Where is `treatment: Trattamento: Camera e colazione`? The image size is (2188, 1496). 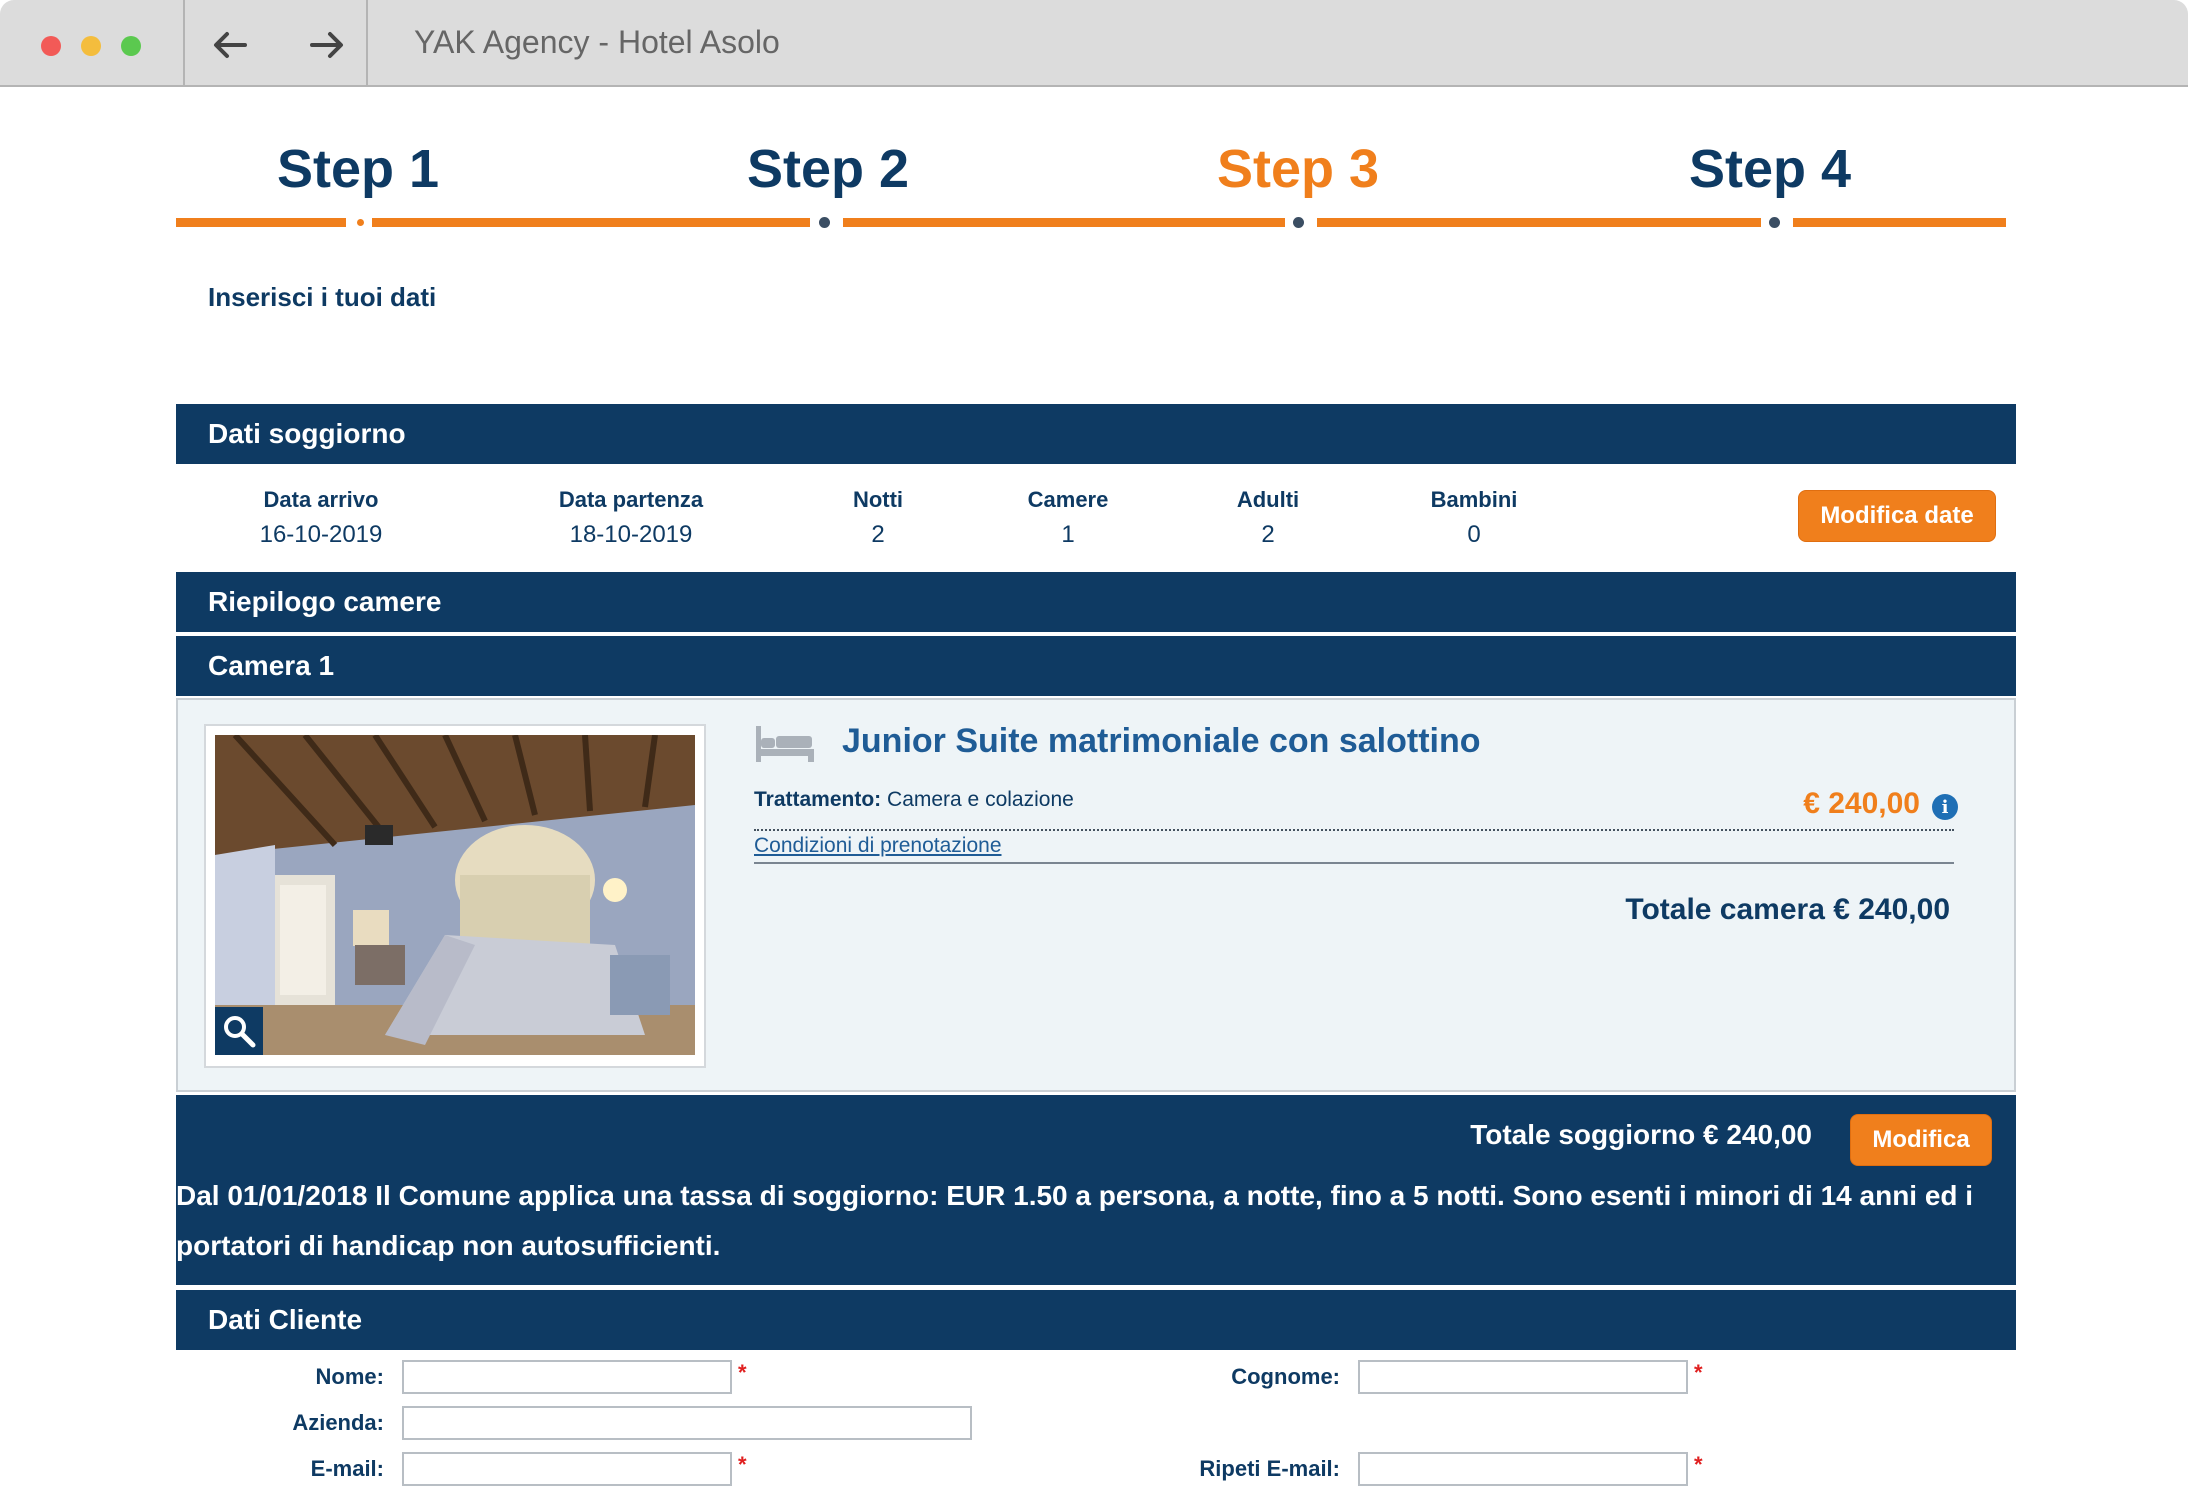
treatment: Trattamento: Camera e colazione is located at coordinates (914, 800).